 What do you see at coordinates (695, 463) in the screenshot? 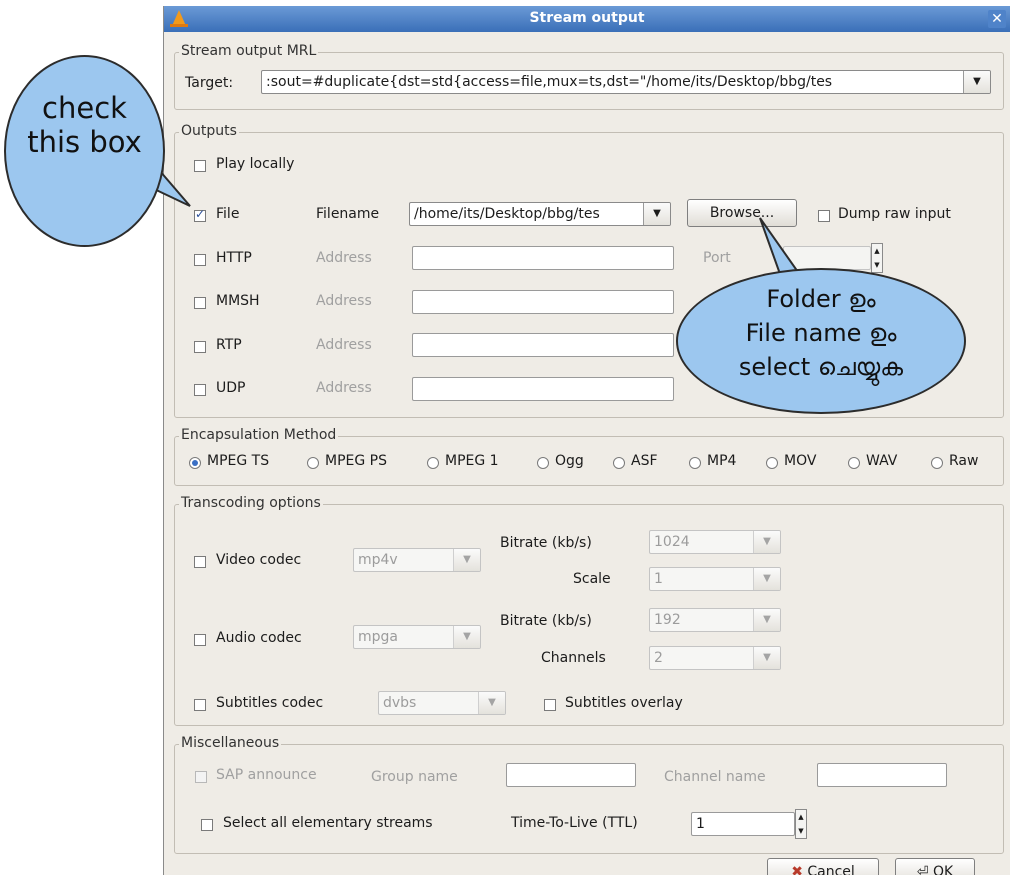
I see `radio-mp4` at bounding box center [695, 463].